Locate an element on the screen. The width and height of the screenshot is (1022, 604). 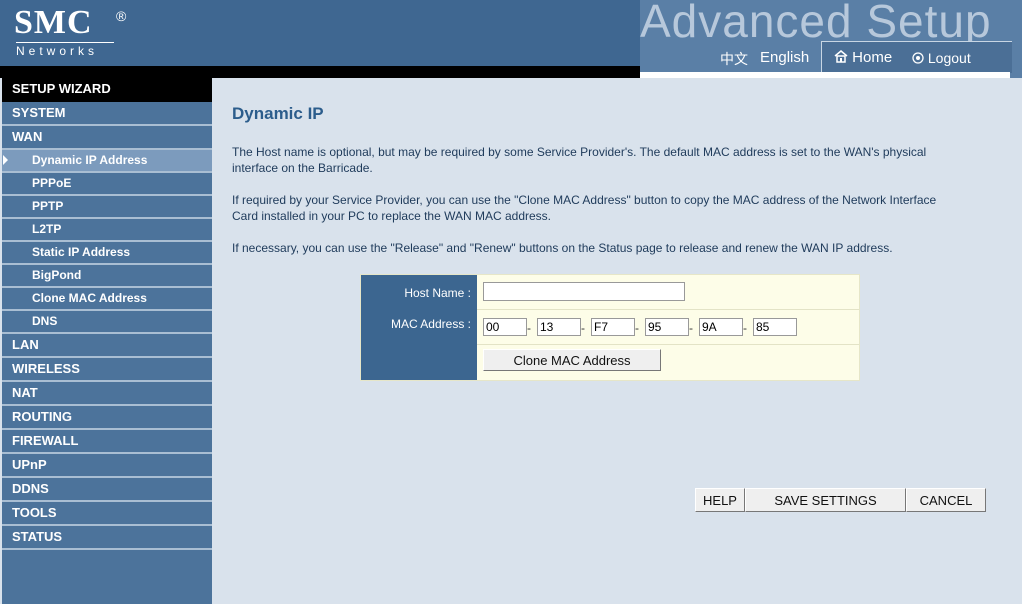
sidebar-item-firewall: FIREWALL is located at coordinates (107, 442).